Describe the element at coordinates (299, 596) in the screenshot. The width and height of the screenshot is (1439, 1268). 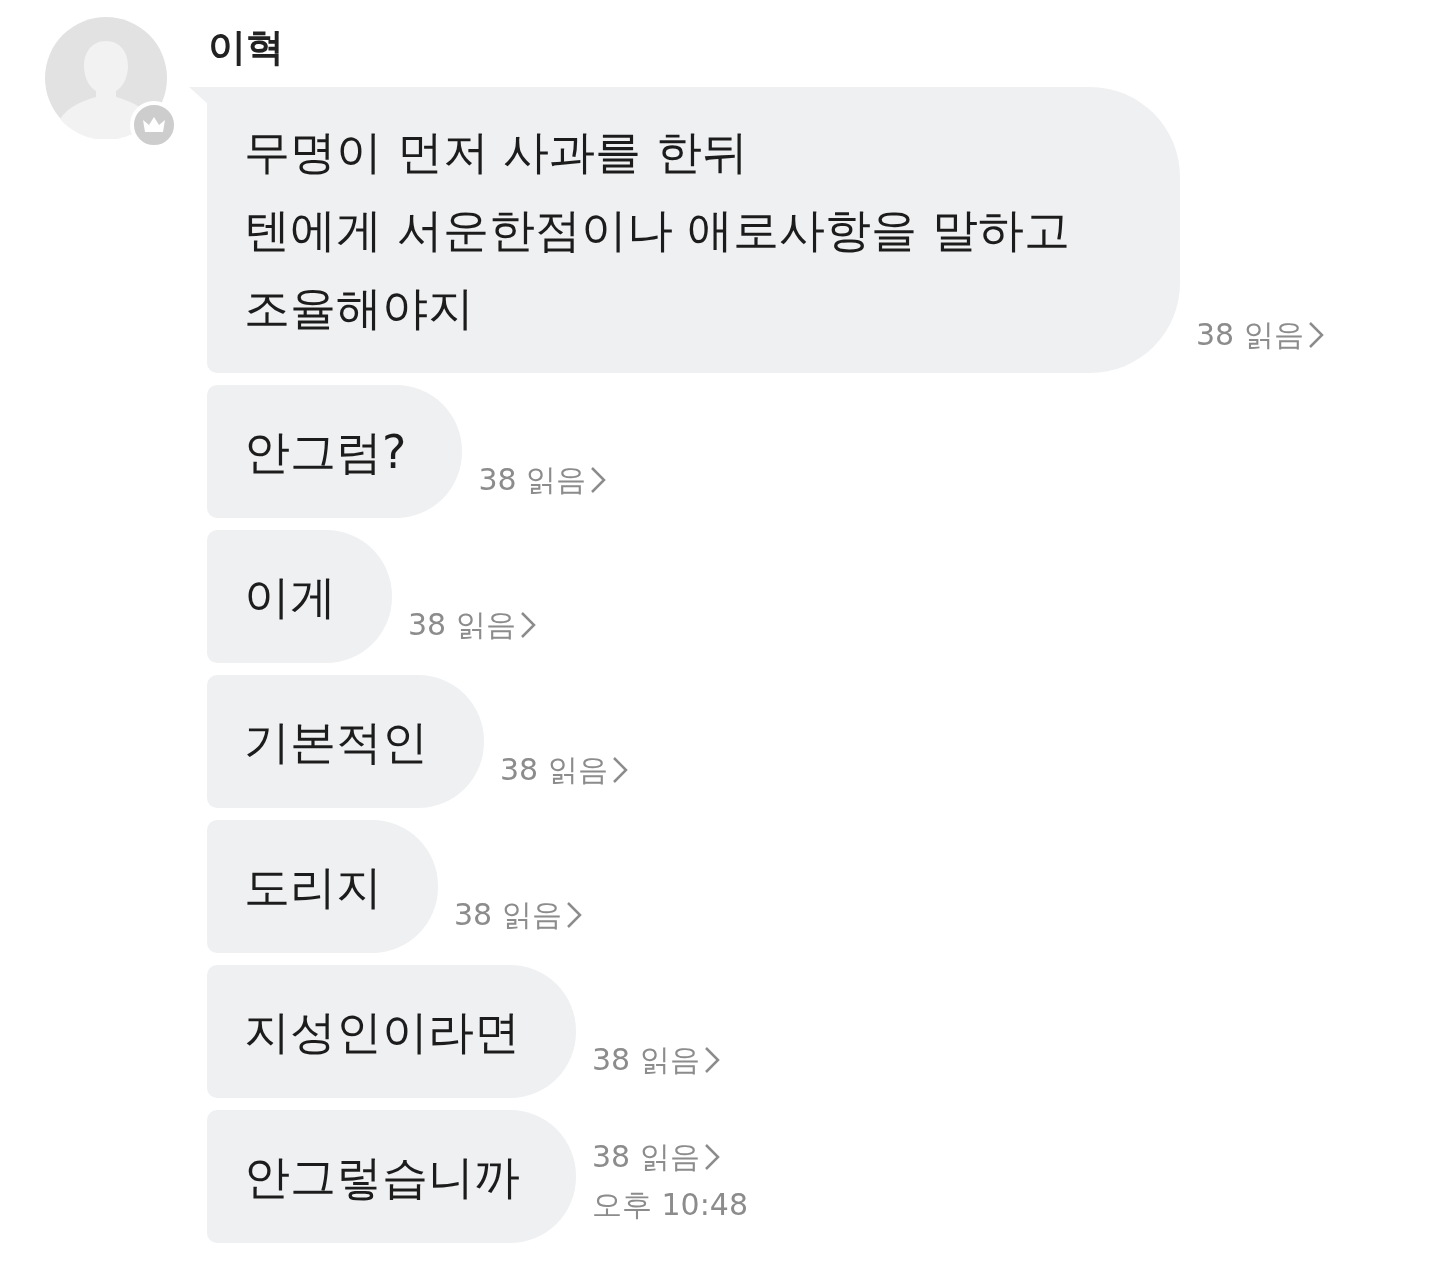
I see `message-bubble: 이게` at that location.